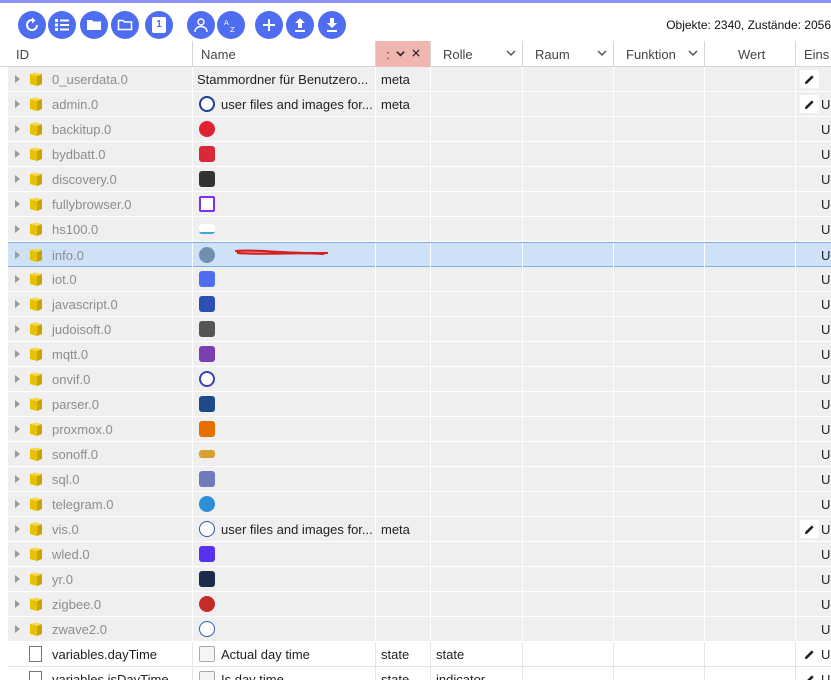 This screenshot has height=680, width=831. Describe the element at coordinates (419, 404) in the screenshot. I see `table-row: parser.0 U` at that location.